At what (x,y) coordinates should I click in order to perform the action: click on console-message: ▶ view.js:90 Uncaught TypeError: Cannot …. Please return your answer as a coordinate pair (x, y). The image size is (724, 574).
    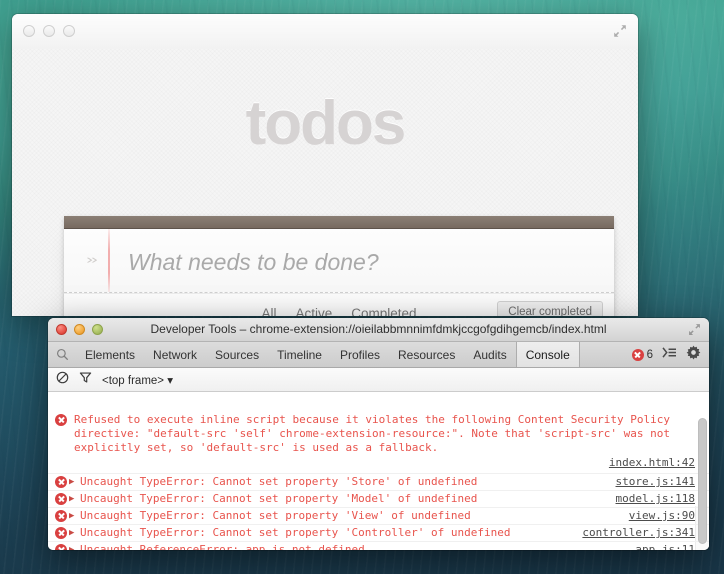
    Looking at the image, I should click on (378, 516).